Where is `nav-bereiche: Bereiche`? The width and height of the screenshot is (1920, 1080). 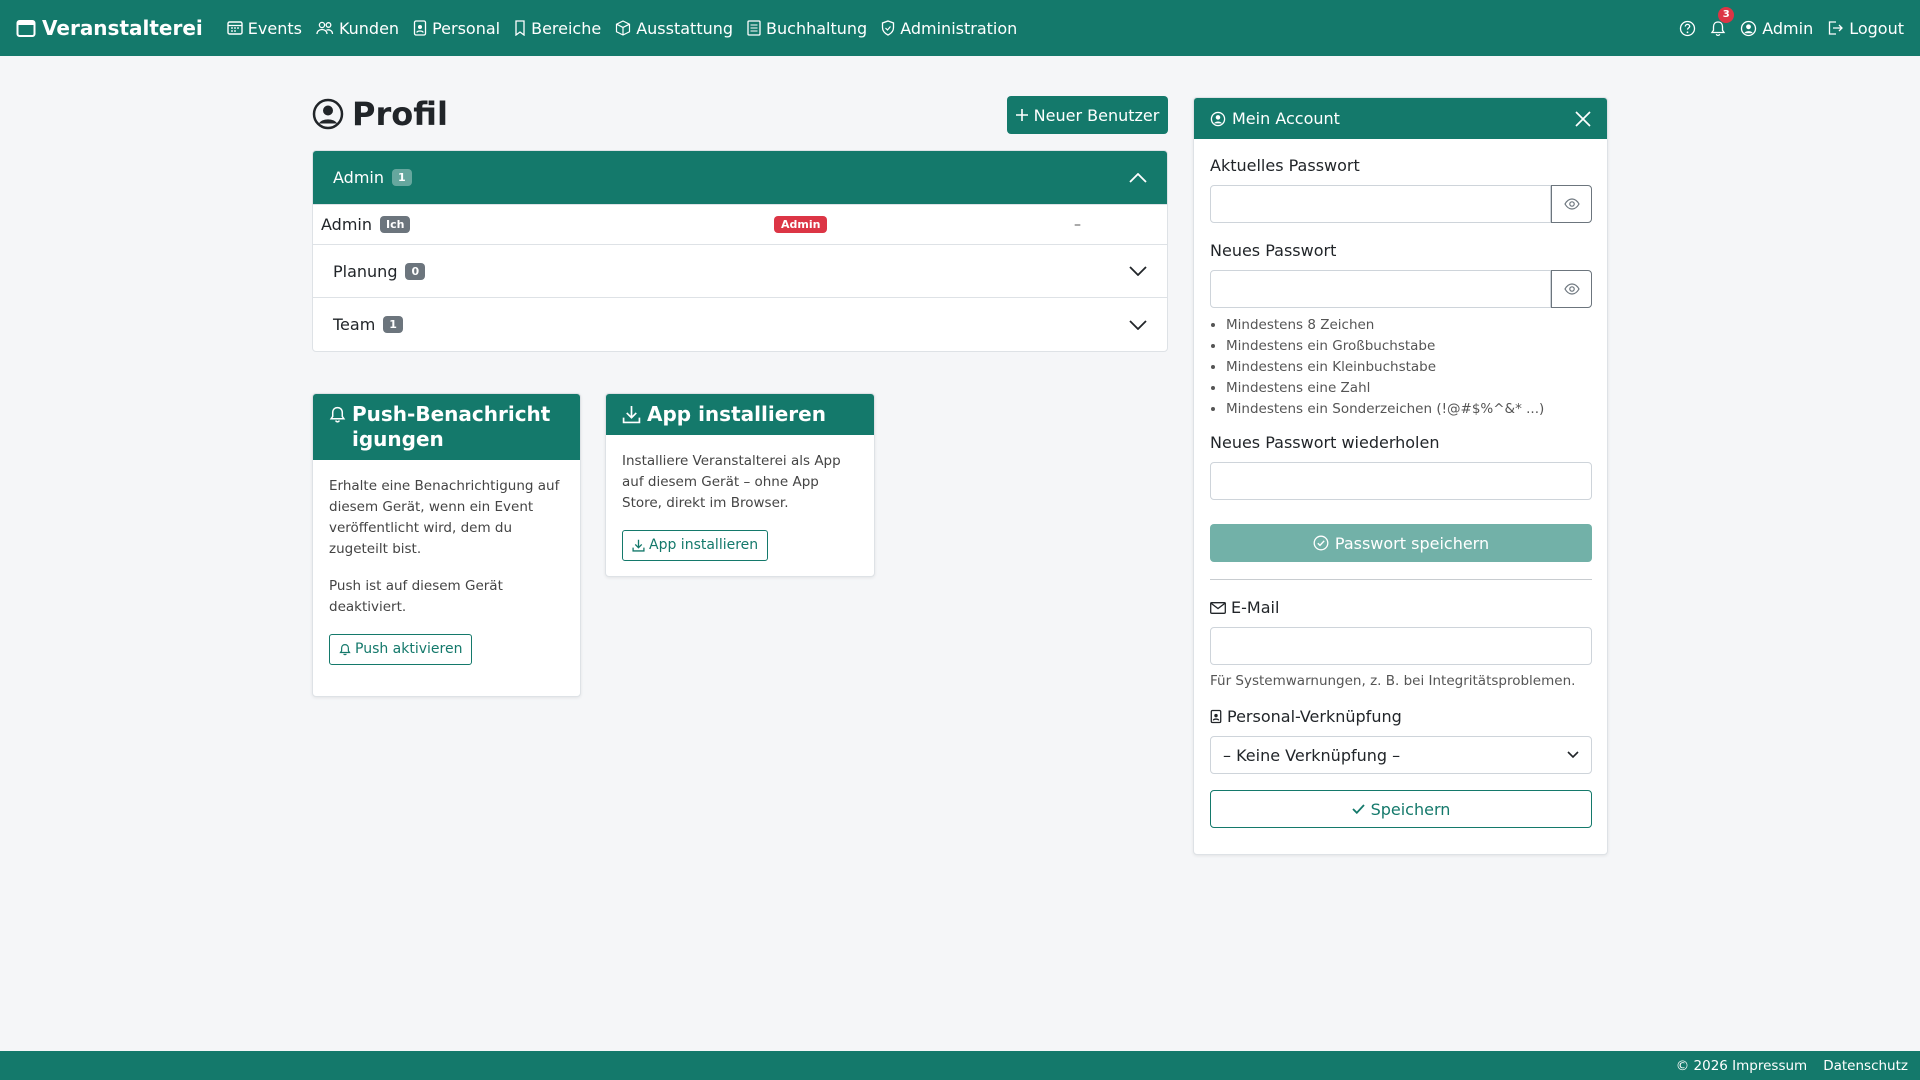 nav-bereiche: Bereiche is located at coordinates (557, 28).